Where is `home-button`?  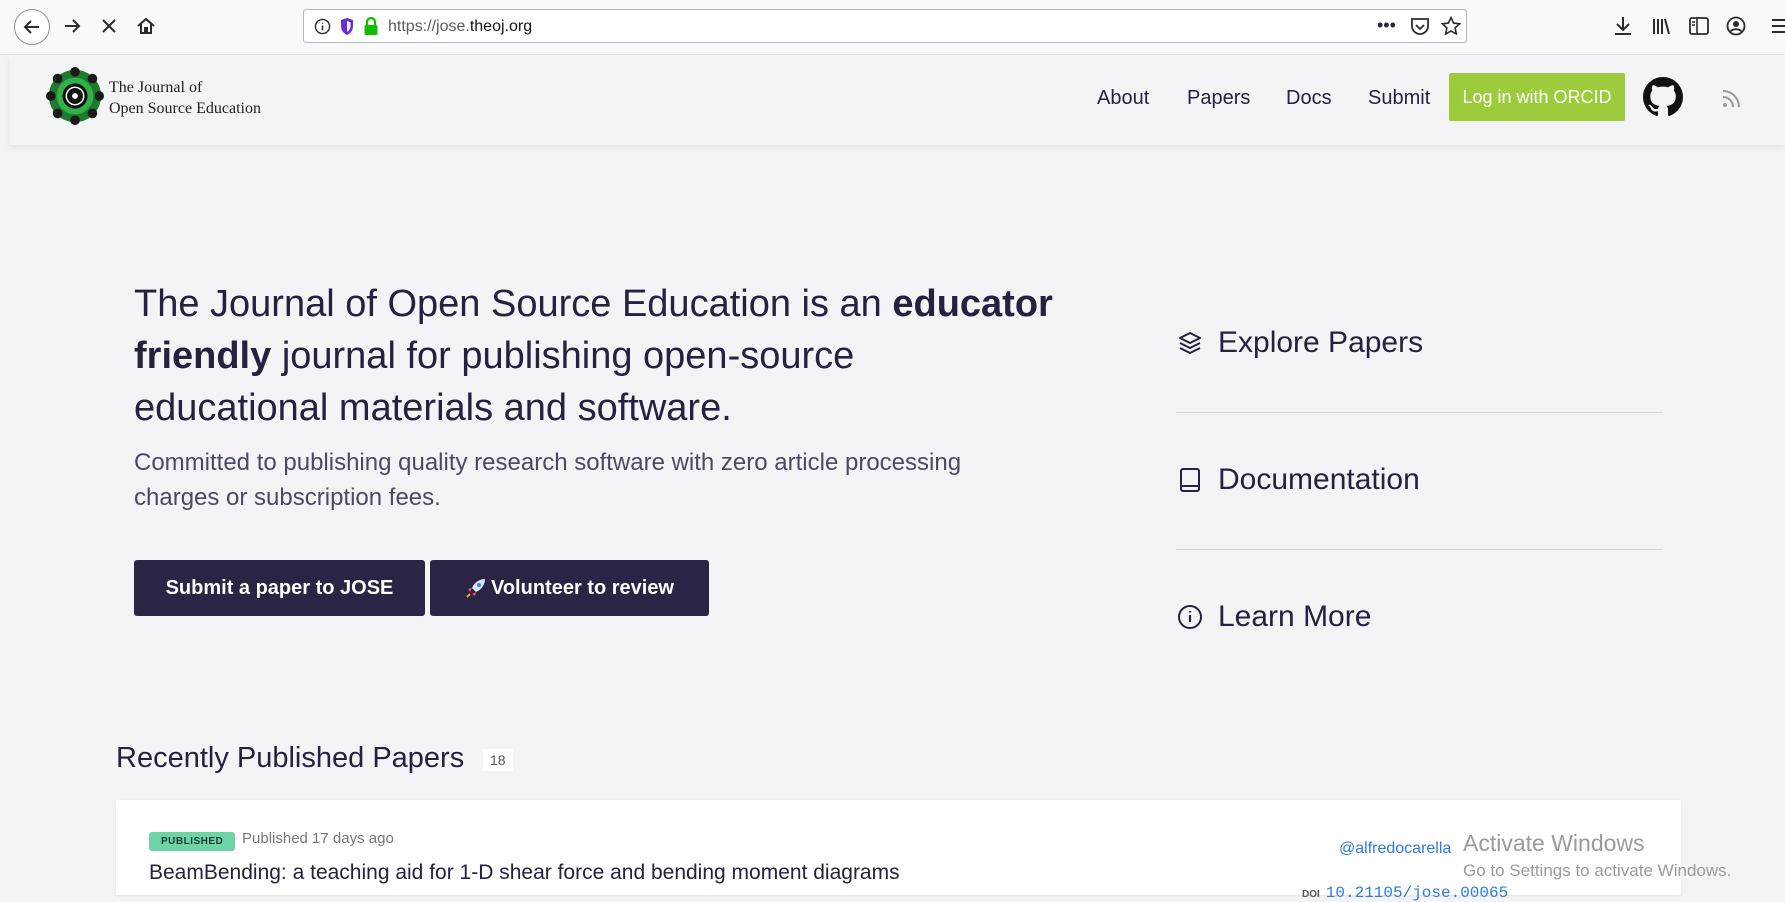
home-button is located at coordinates (146, 26).